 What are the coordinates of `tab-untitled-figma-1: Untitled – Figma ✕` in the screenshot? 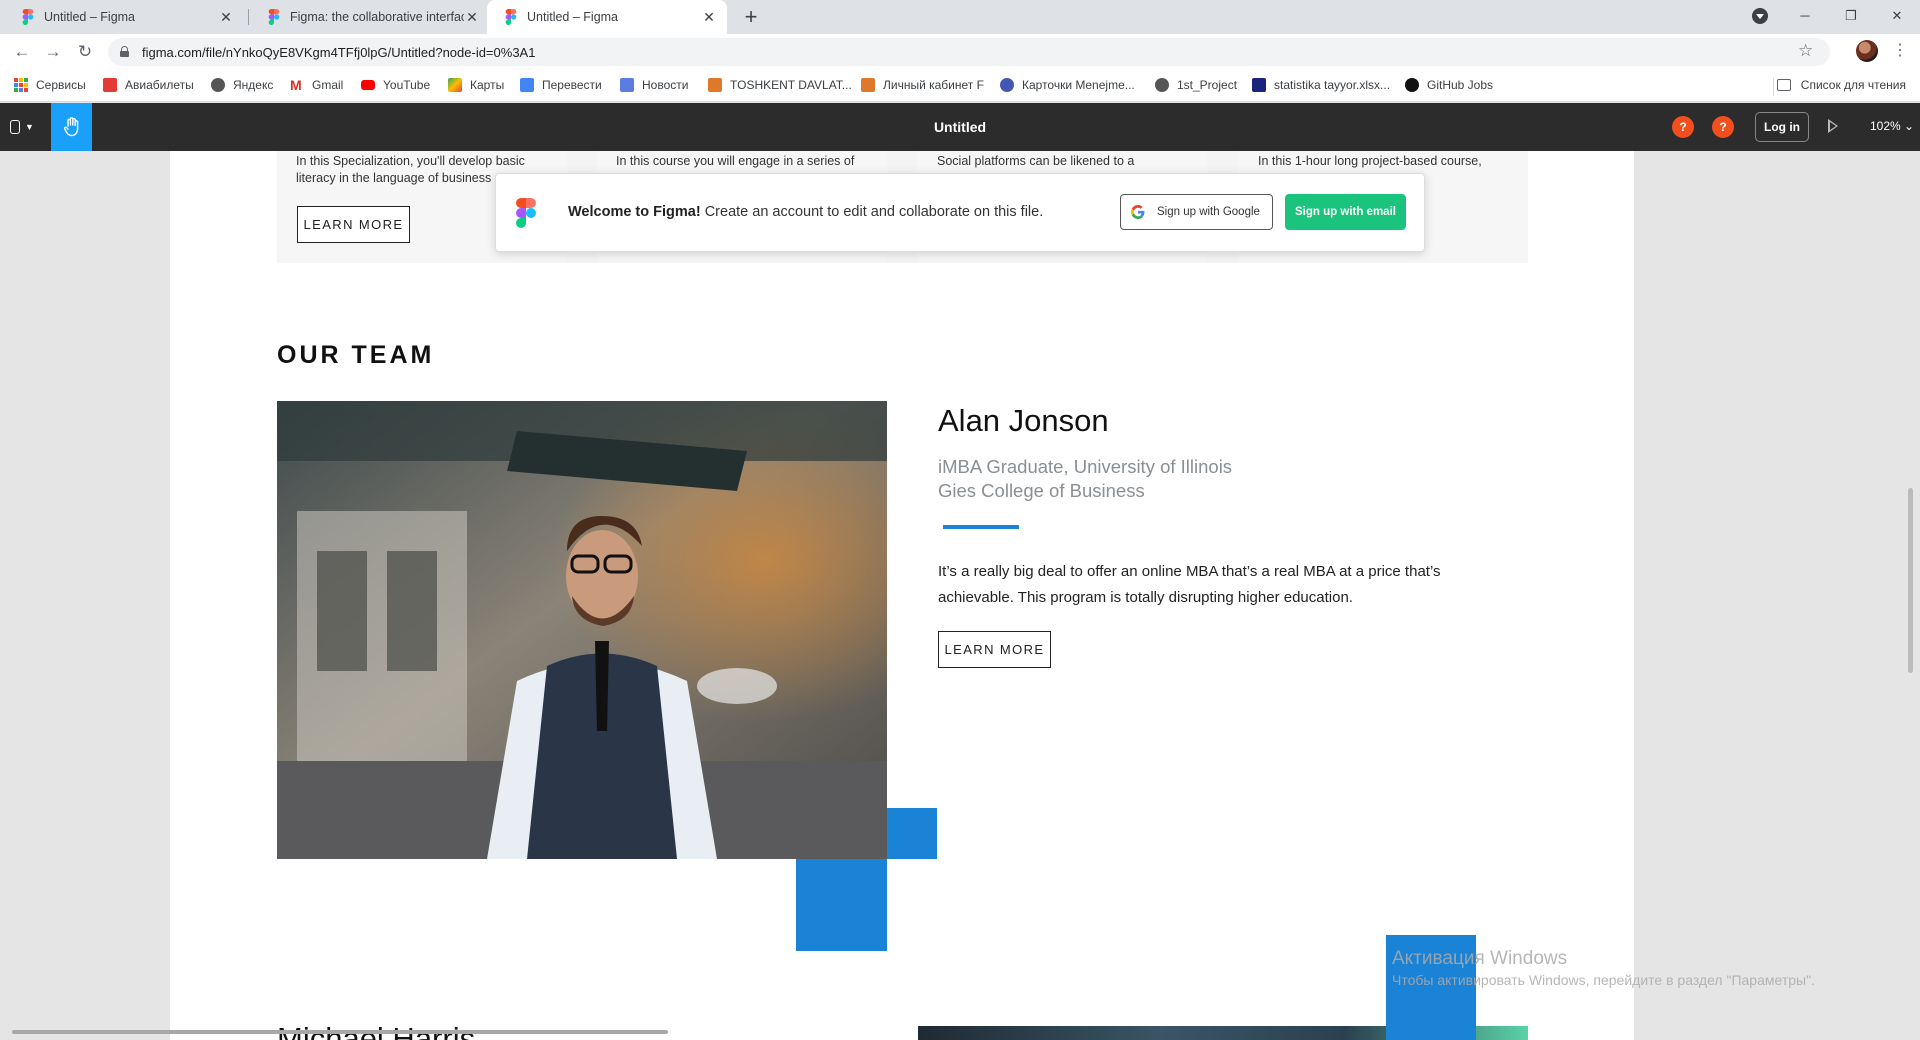 It's located at (124, 17).